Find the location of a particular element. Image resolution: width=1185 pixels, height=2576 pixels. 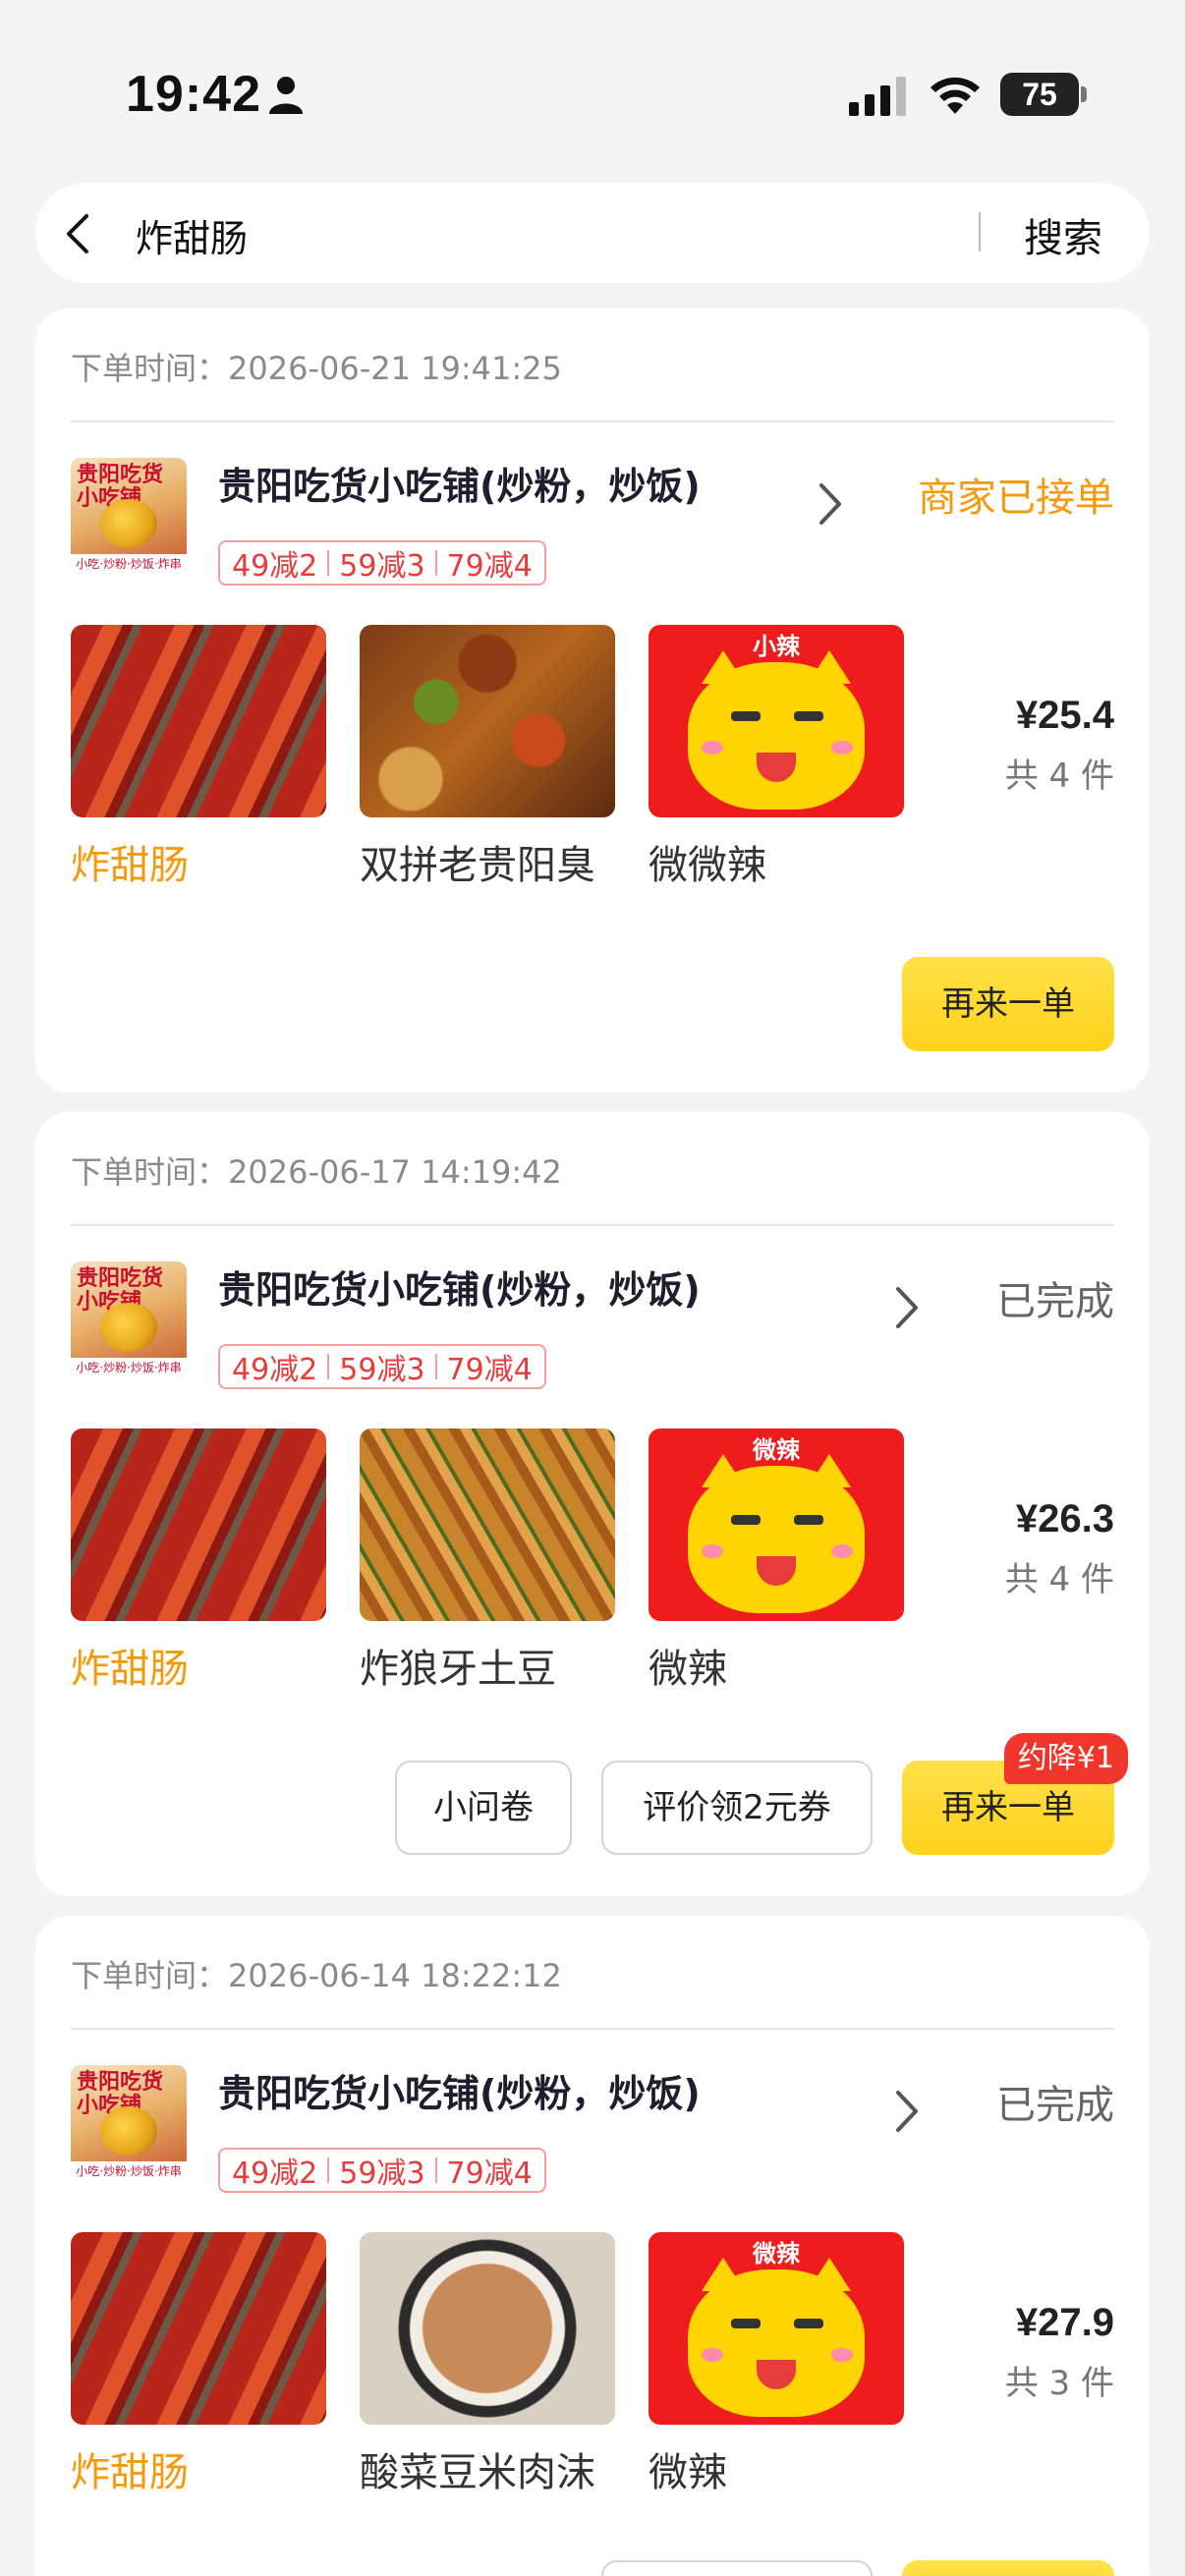

item-count: 共 3 件 is located at coordinates (1059, 2383).